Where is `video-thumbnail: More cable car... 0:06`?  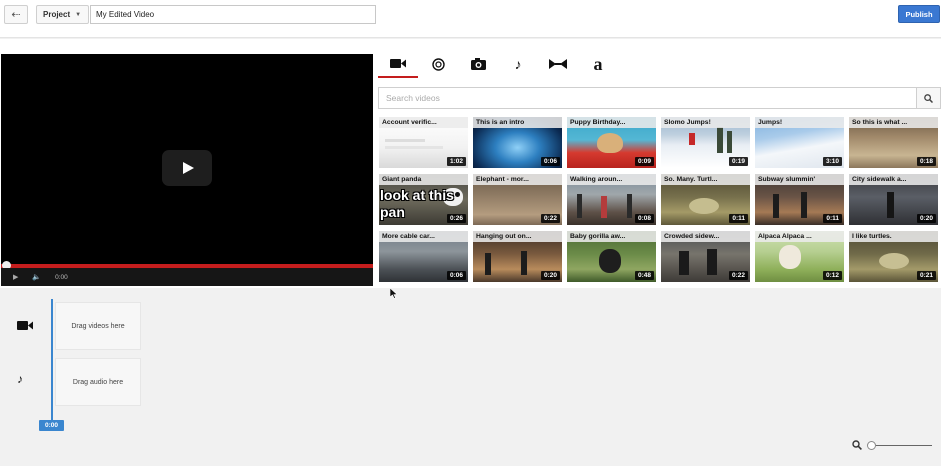 video-thumbnail: More cable car... 0:06 is located at coordinates (423, 256).